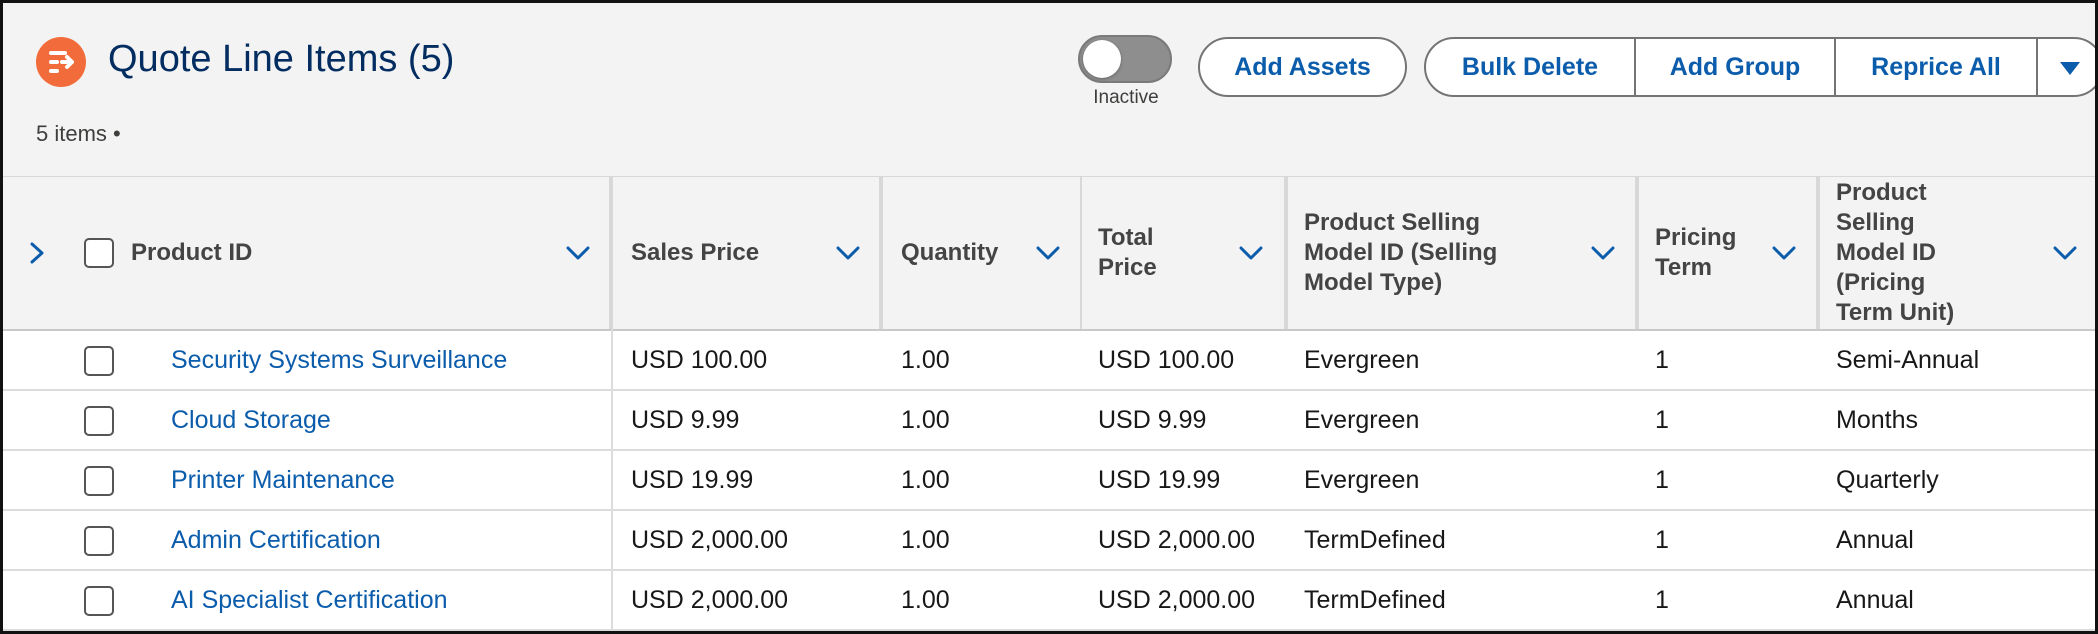  I want to click on sales-price-cell: USD 9.99, so click(685, 420).